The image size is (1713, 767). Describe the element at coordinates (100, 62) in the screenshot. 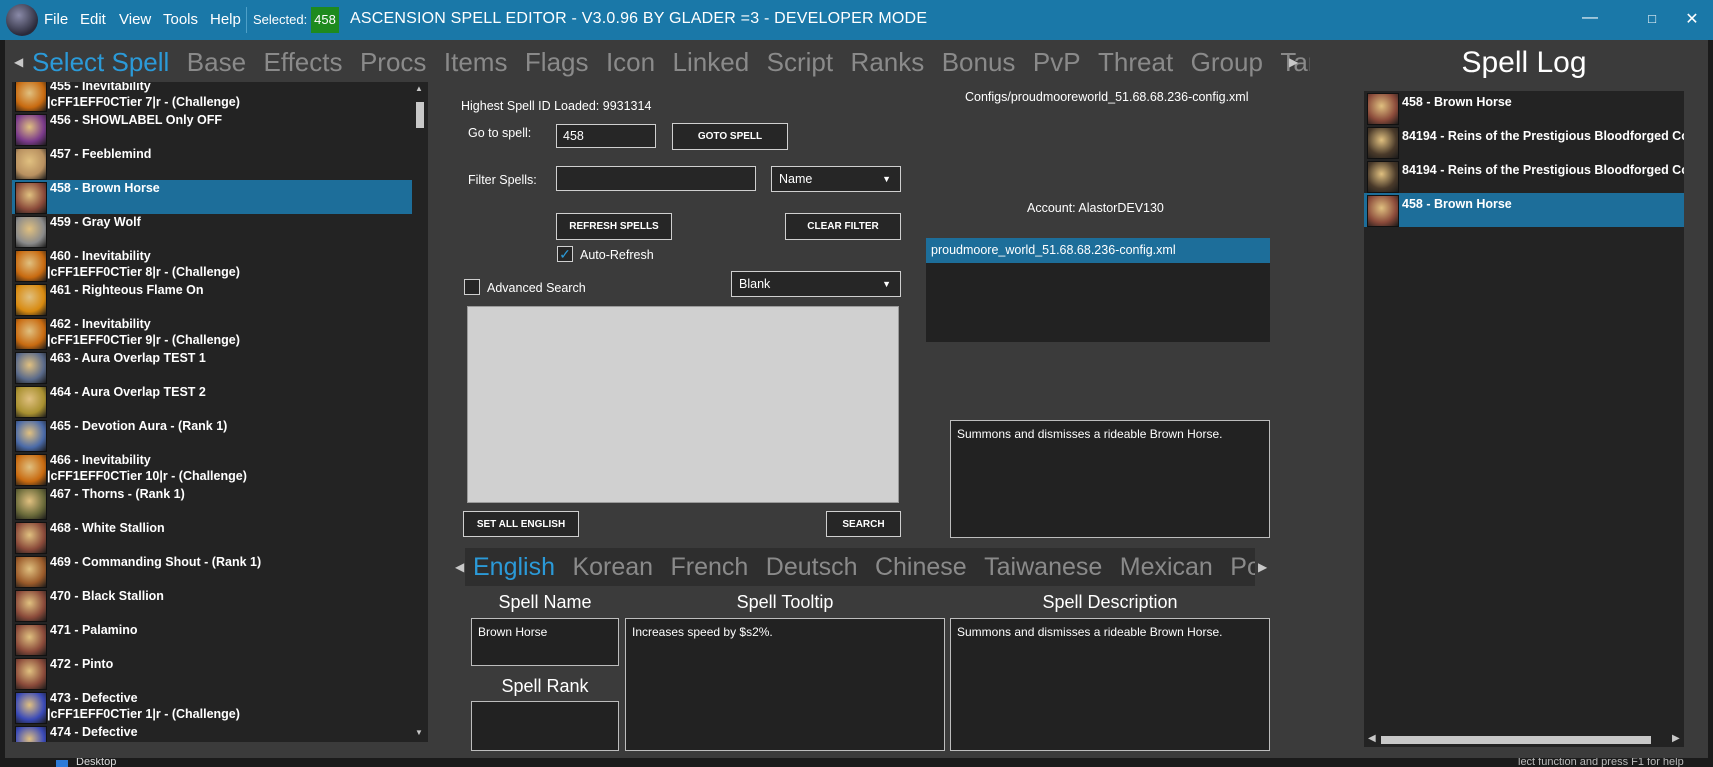

I see `tab-select-spell: Select Spell` at that location.